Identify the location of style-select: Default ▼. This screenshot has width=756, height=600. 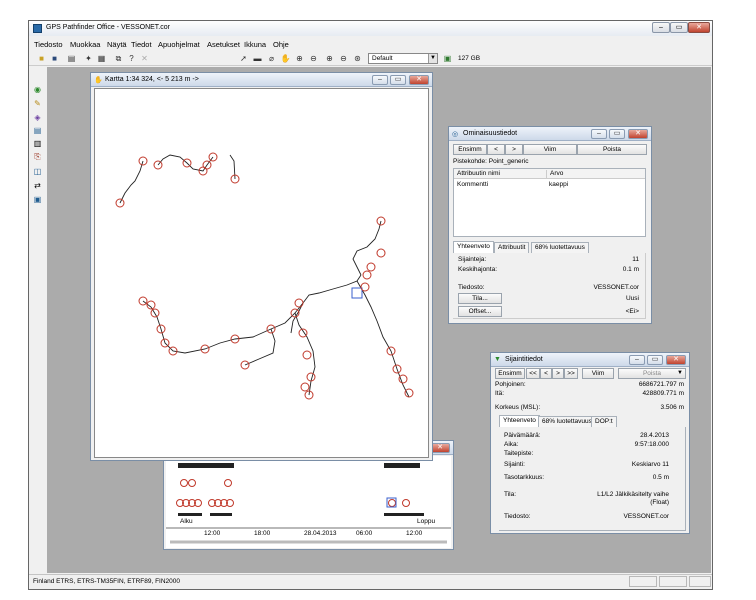
(403, 58).